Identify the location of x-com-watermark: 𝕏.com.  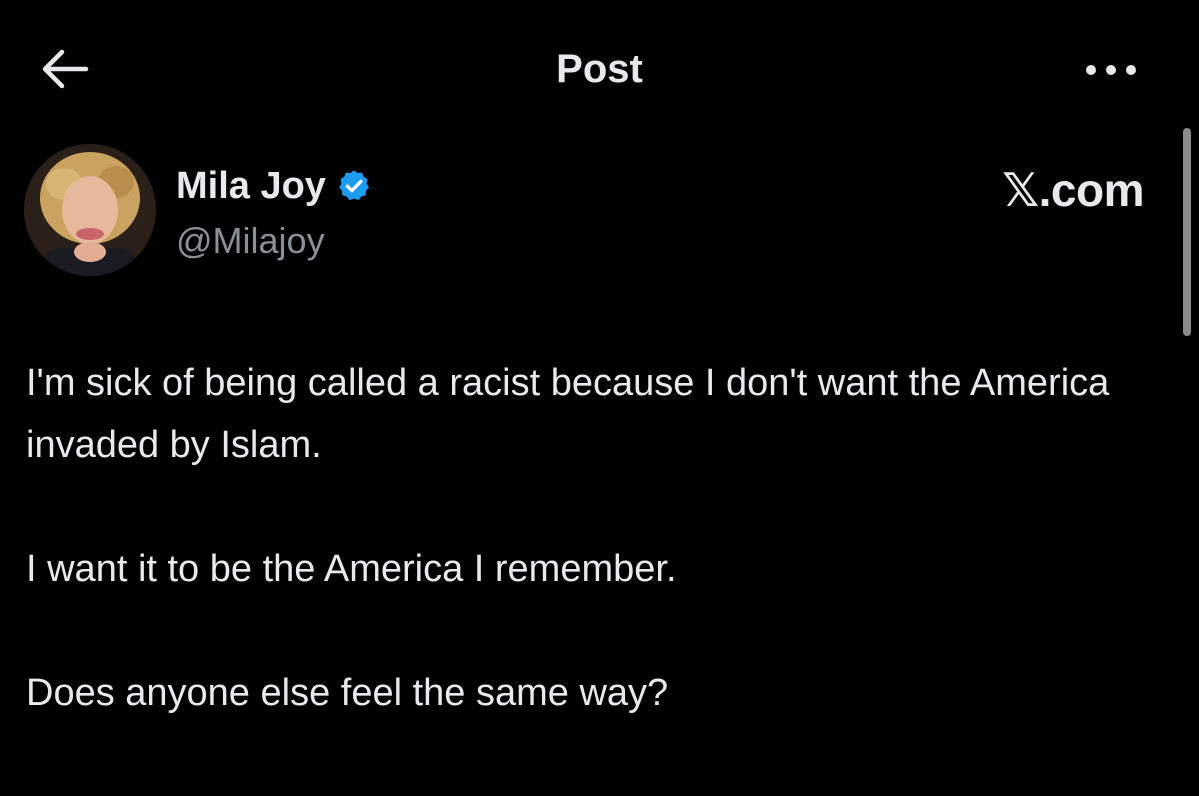
(1073, 190).